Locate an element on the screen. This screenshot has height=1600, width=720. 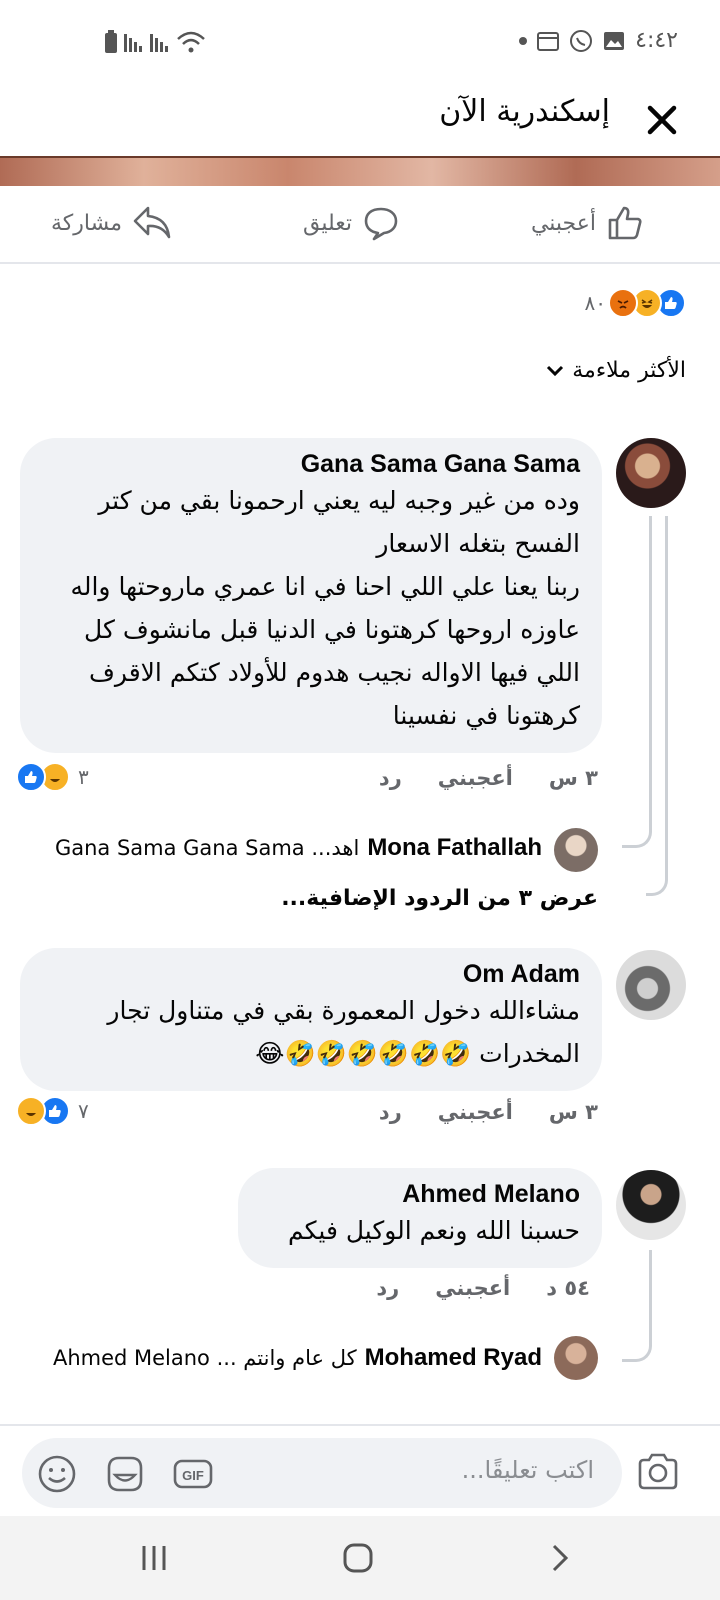
back-icon is located at coordinates (560, 1558).